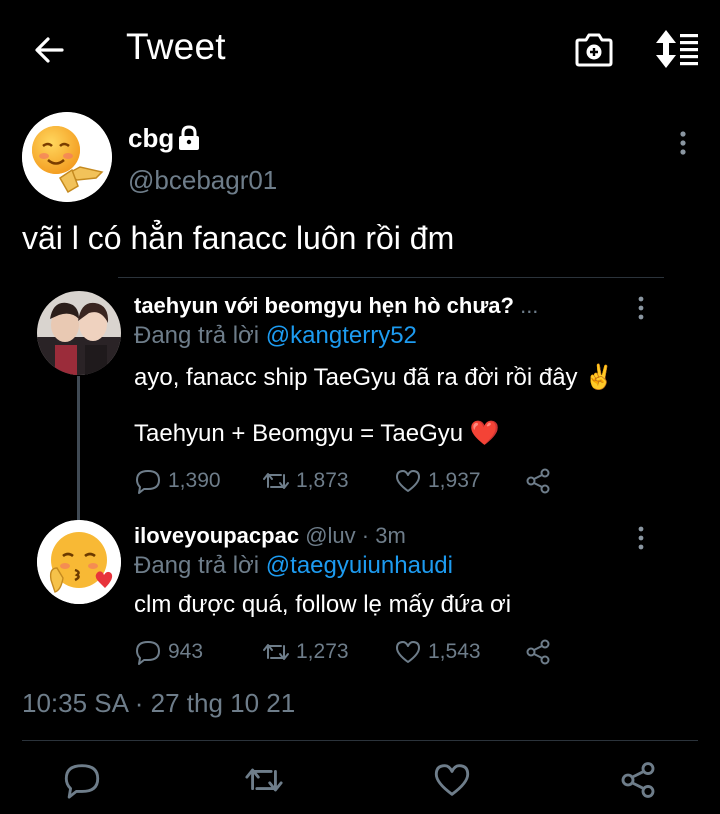 This screenshot has width=720, height=814. What do you see at coordinates (454, 651) in the screenshot?
I see `like-count: 1,543` at bounding box center [454, 651].